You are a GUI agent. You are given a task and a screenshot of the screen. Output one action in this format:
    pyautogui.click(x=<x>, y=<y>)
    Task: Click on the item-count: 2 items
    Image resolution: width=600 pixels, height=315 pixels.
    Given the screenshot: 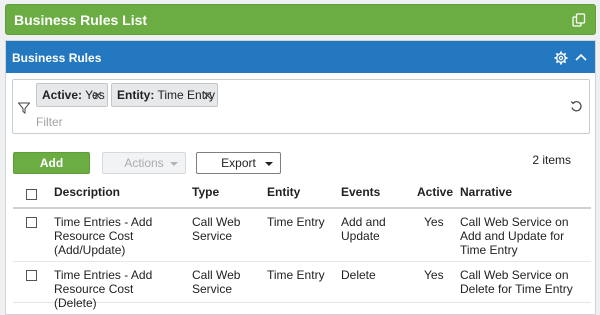 What is the action you would take?
    pyautogui.click(x=551, y=160)
    